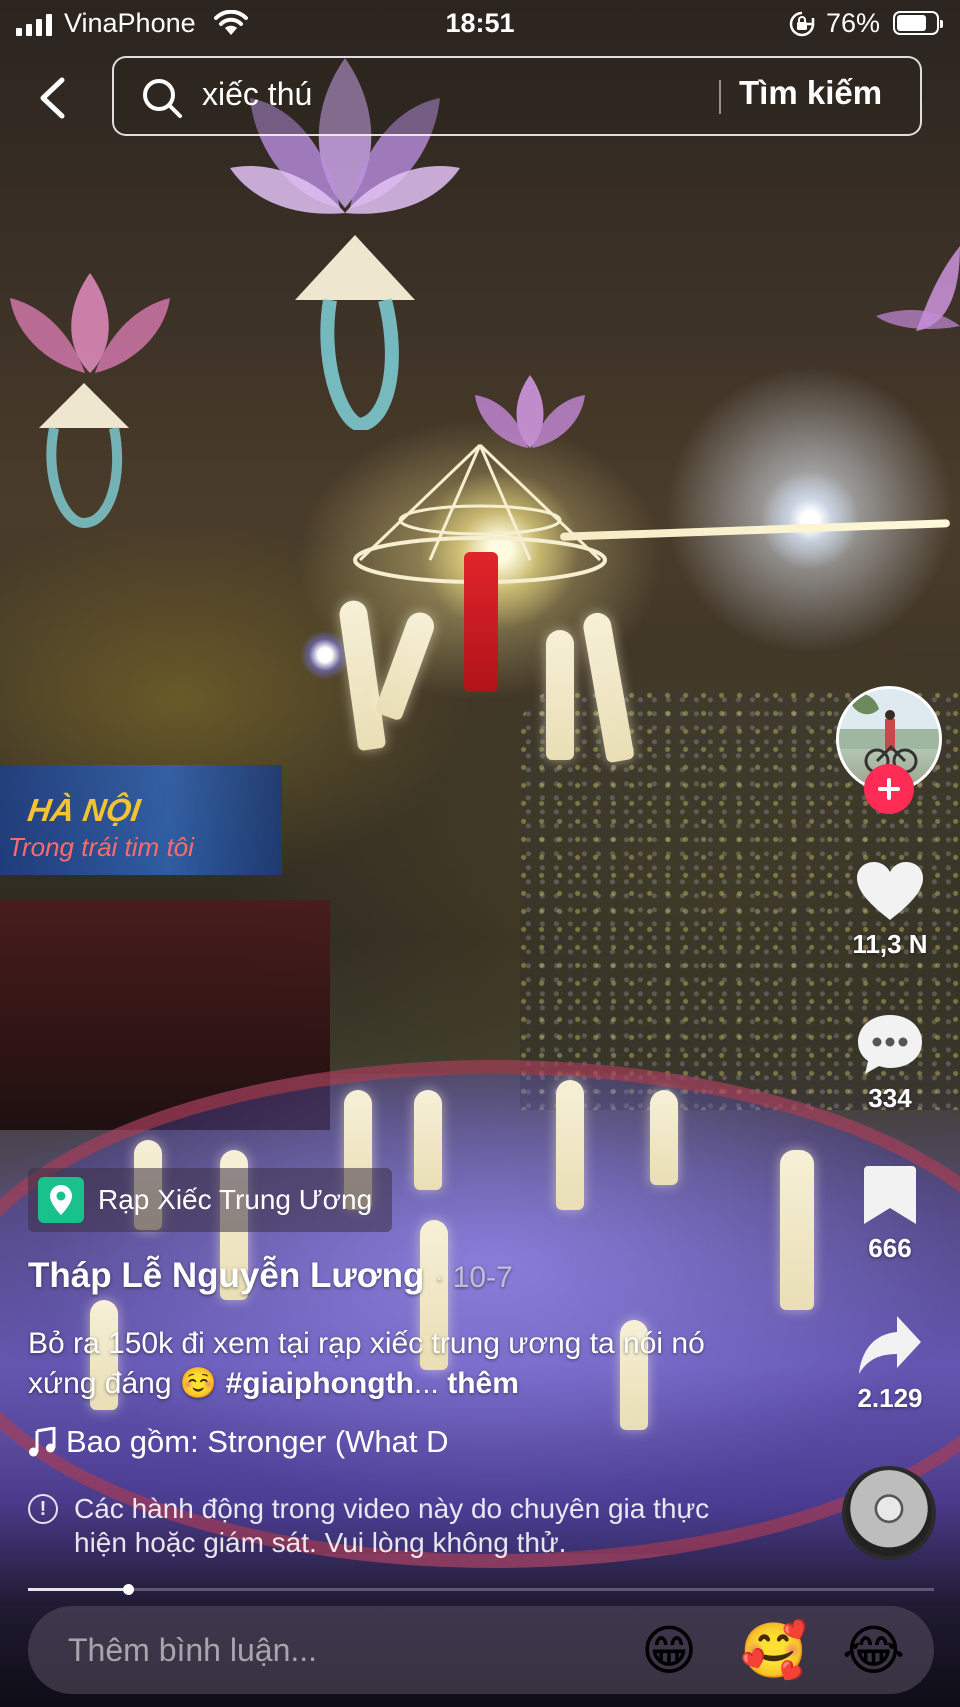 The height and width of the screenshot is (1707, 960). Describe the element at coordinates (42, 1442) in the screenshot. I see `music-note-icon` at that location.